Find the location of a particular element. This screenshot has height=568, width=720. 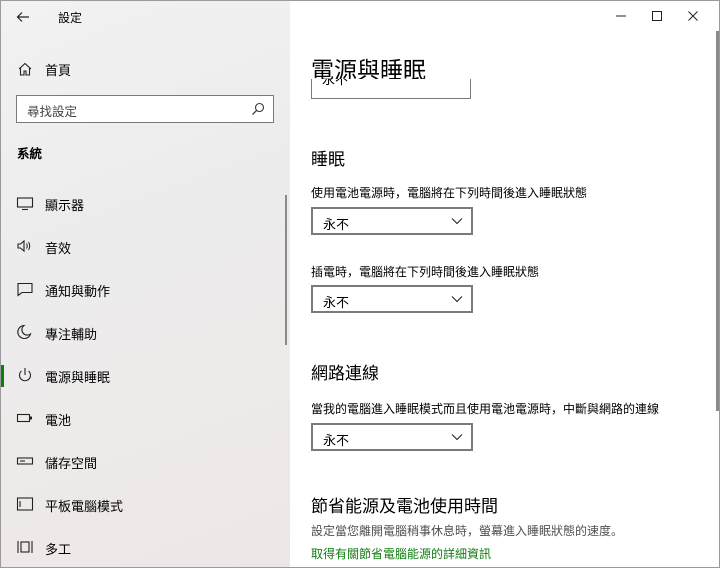

sidebar-item-sound: 音效 is located at coordinates (145, 246).